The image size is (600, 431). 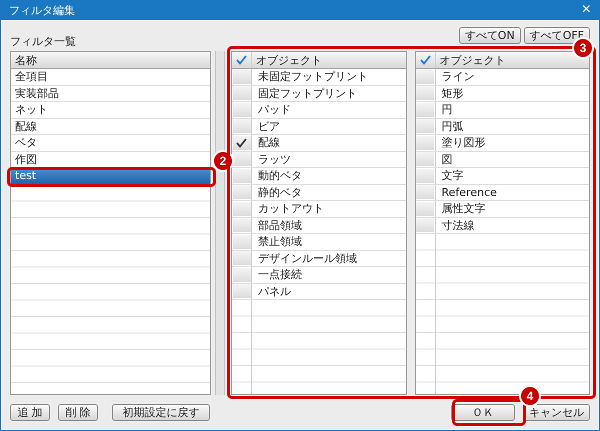 I want to click on object-name: 属性文字, so click(x=463, y=208).